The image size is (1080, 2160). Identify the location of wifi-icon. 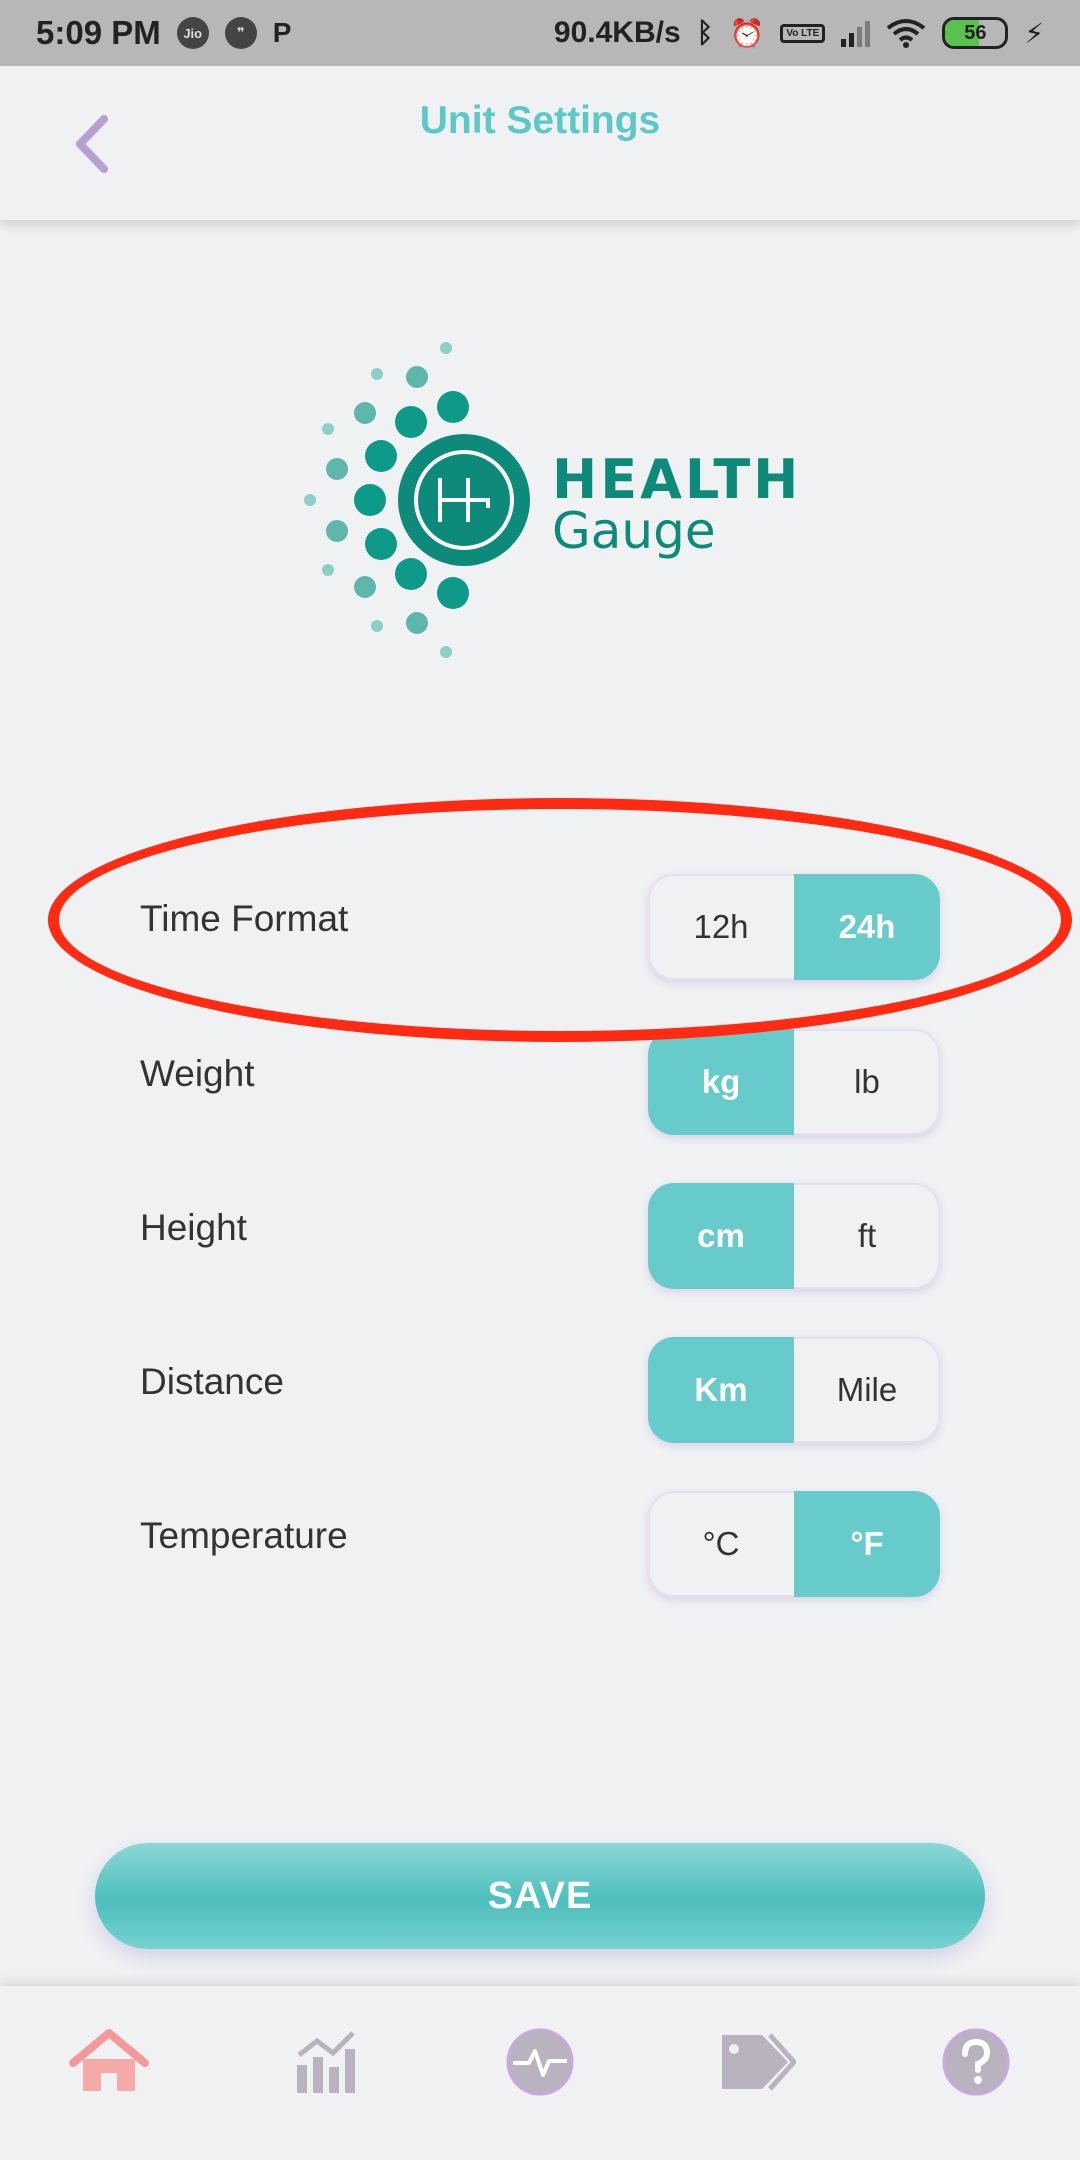
(906, 33).